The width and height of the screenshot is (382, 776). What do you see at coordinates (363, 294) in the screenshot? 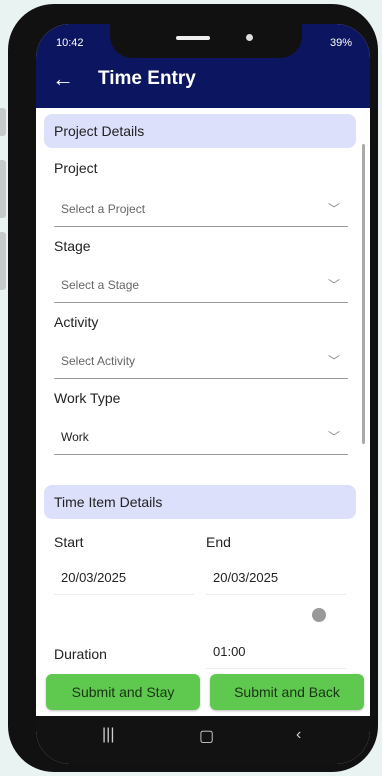
I see `scrollbar` at bounding box center [363, 294].